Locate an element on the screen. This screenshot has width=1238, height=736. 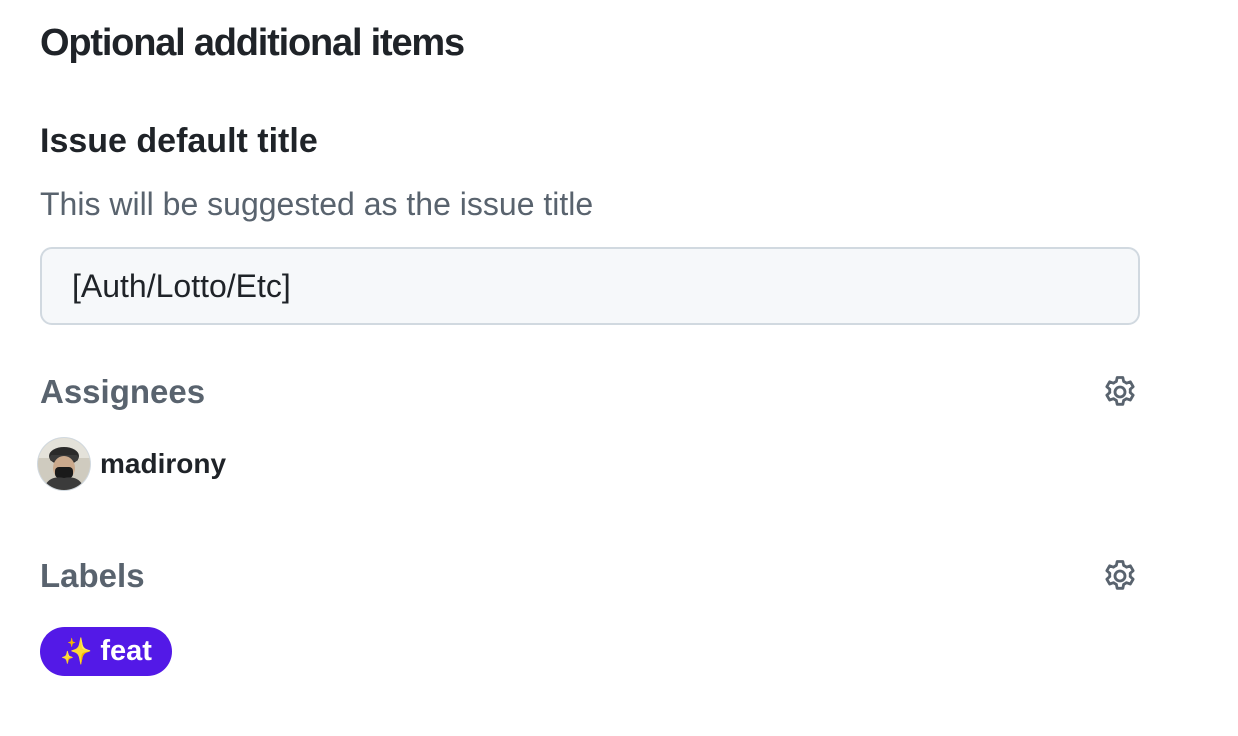
sparkles-icon: ✨ is located at coordinates (76, 651).